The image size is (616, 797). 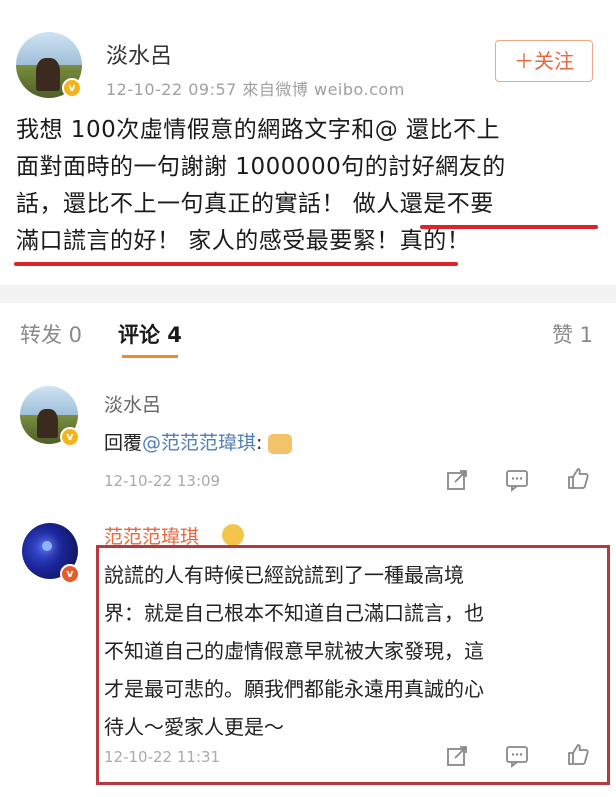 What do you see at coordinates (139, 54) in the screenshot?
I see `post-author-name: 淡水呂` at bounding box center [139, 54].